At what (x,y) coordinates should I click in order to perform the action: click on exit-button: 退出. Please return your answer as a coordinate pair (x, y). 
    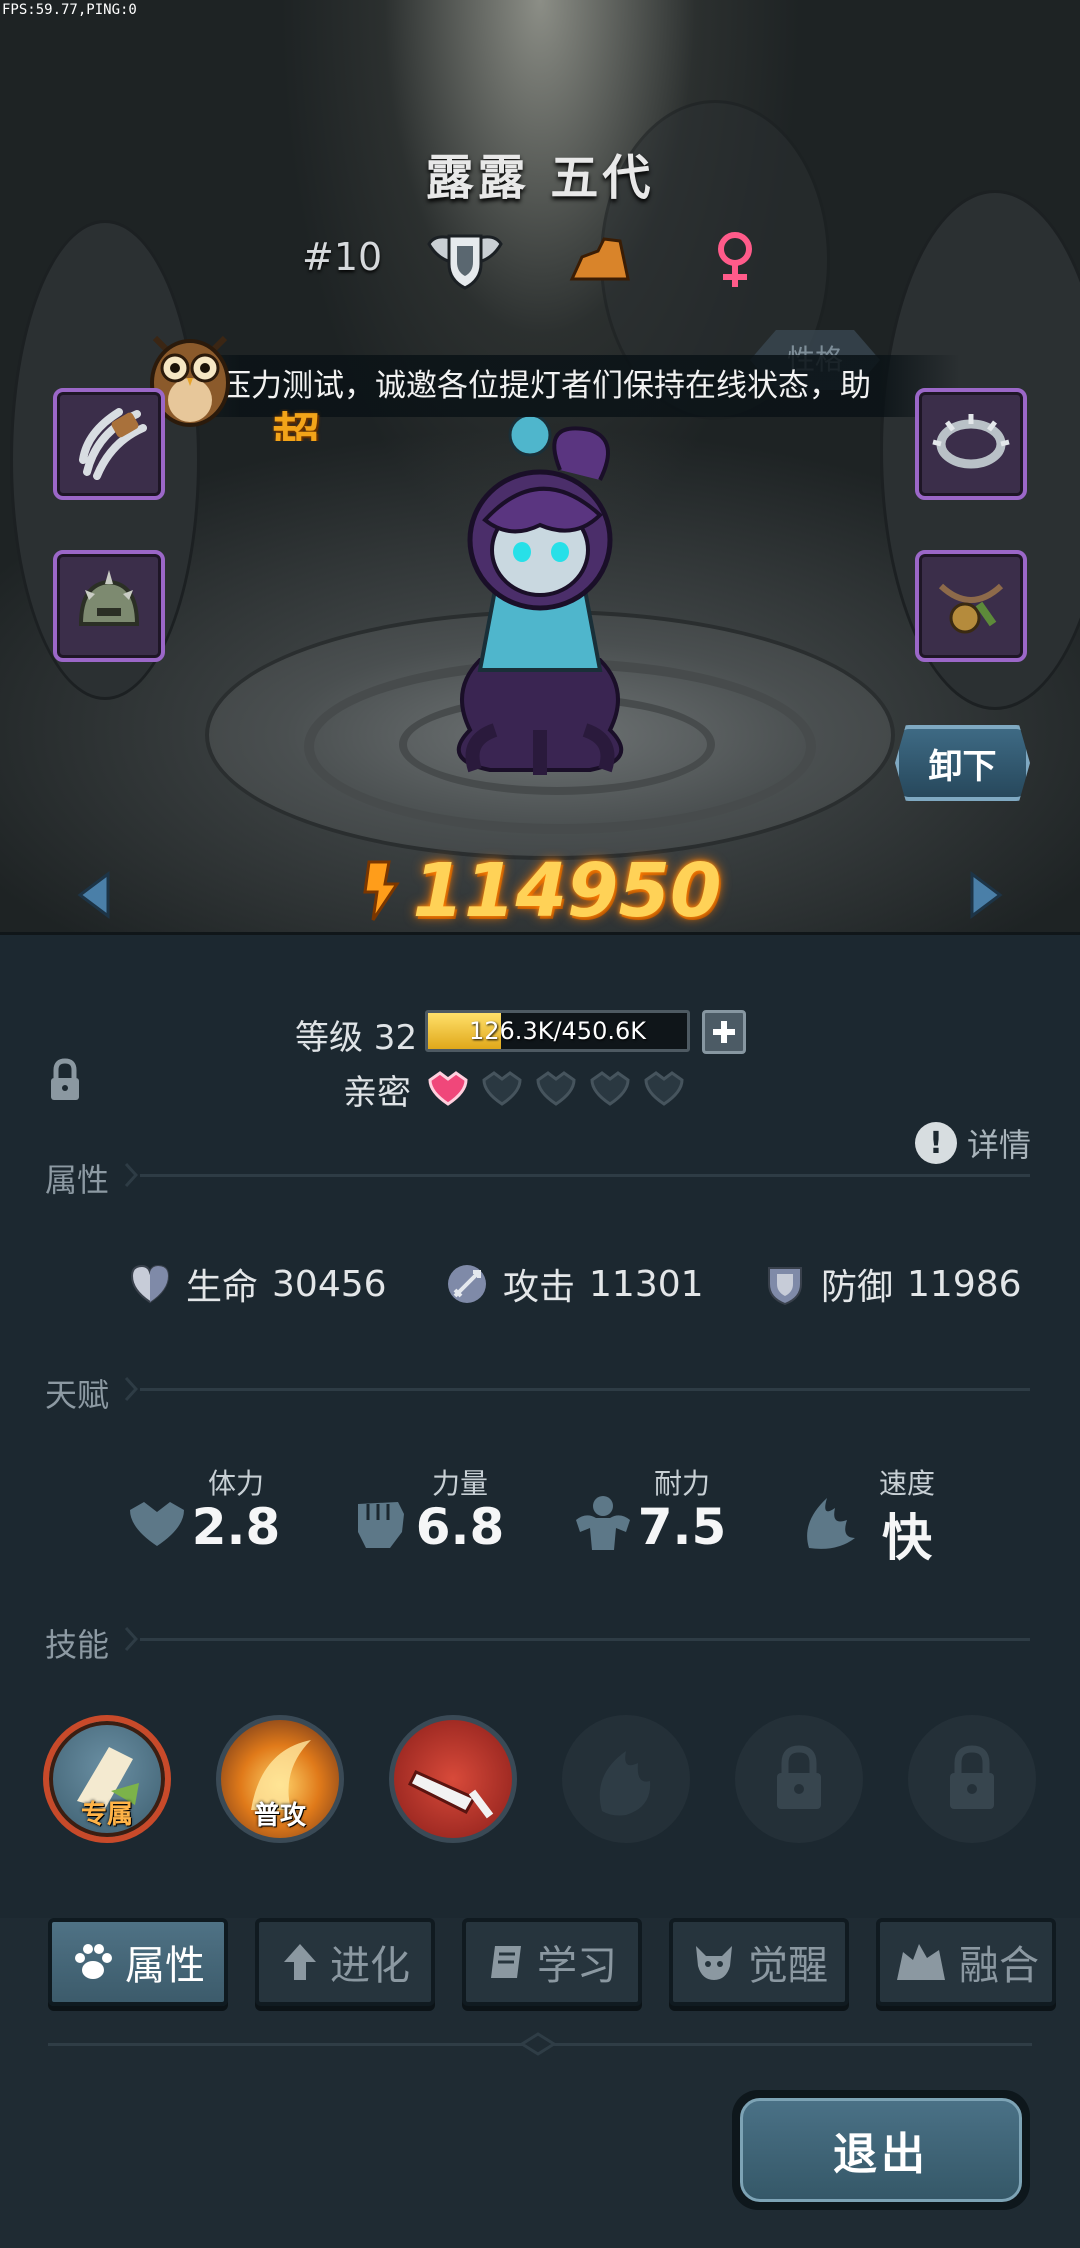
    Looking at the image, I should click on (881, 2150).